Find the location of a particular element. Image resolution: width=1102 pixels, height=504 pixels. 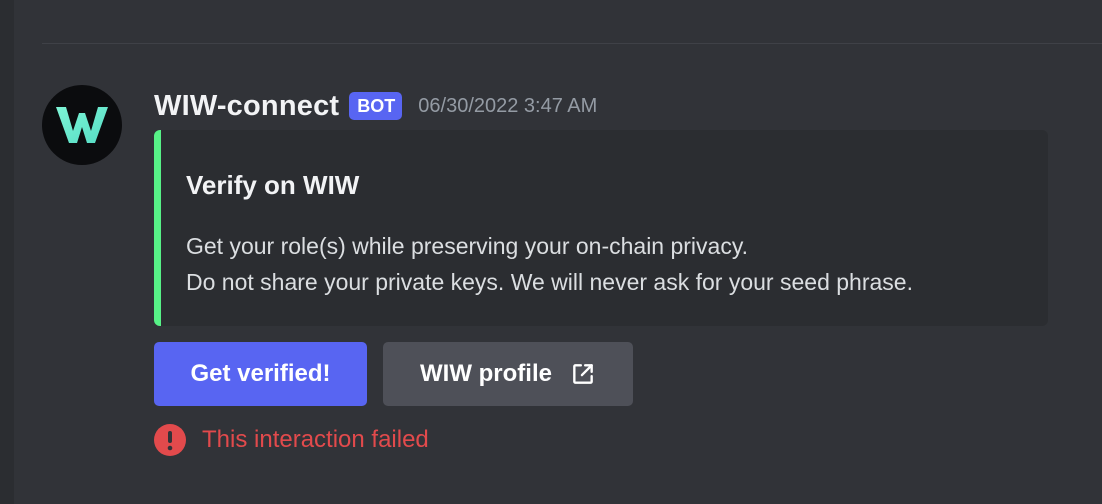

get-verified-button: Get verified! is located at coordinates (260, 374).